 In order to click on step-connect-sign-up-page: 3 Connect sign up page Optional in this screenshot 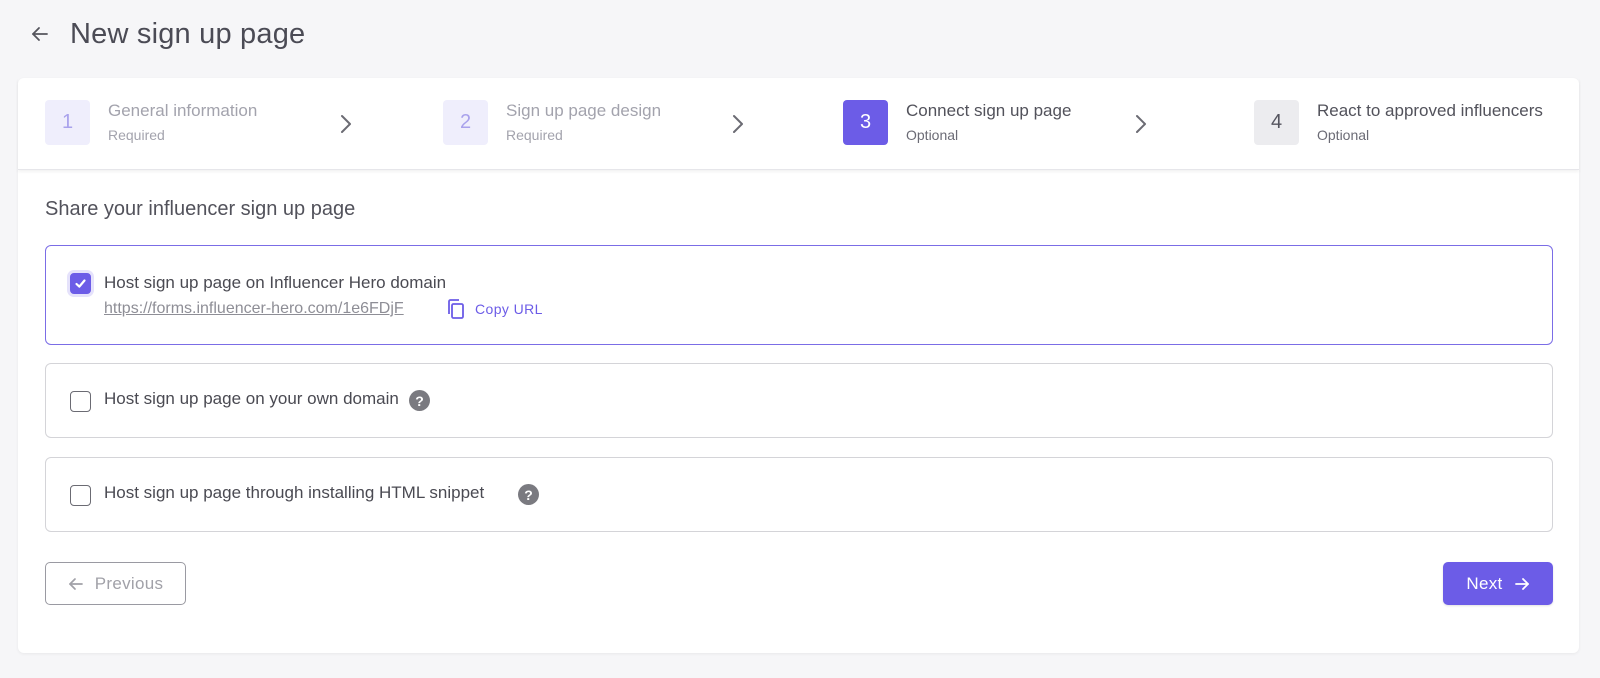, I will do `click(957, 122)`.